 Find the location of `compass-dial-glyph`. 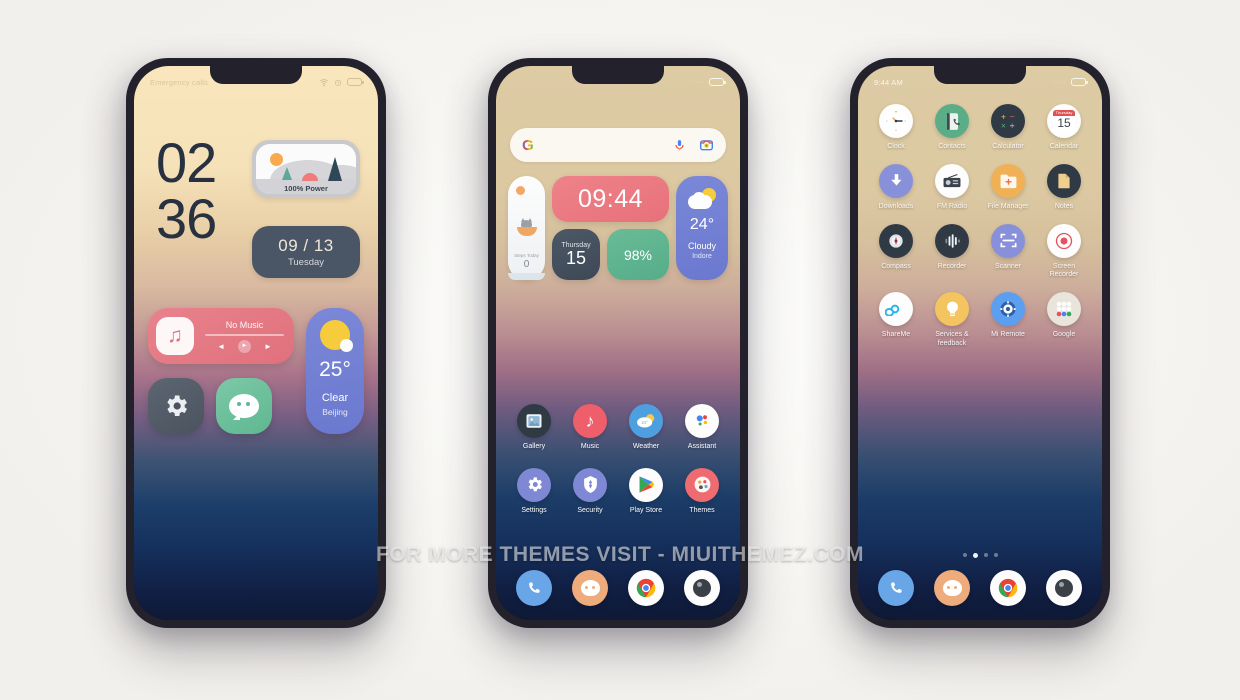

compass-dial-glyph is located at coordinates (896, 240).